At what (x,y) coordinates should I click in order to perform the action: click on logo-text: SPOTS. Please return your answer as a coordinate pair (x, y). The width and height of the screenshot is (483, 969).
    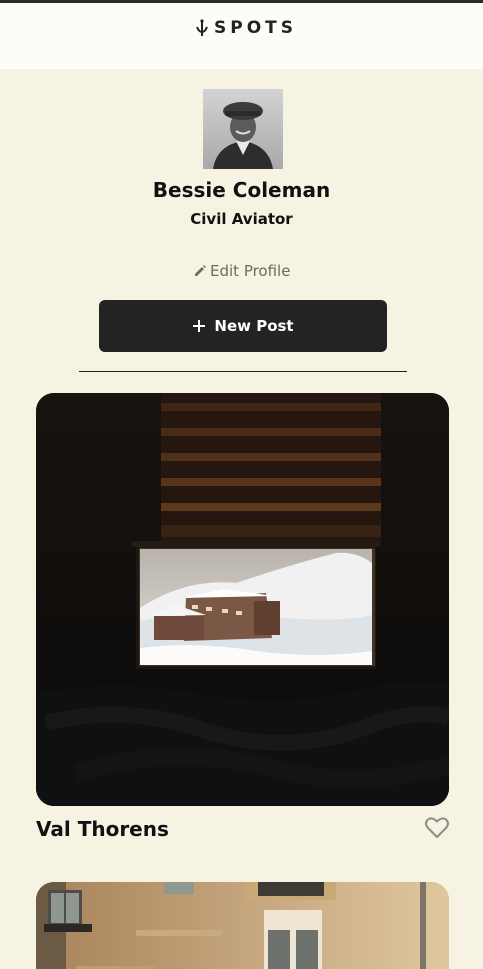
    Looking at the image, I should click on (255, 28).